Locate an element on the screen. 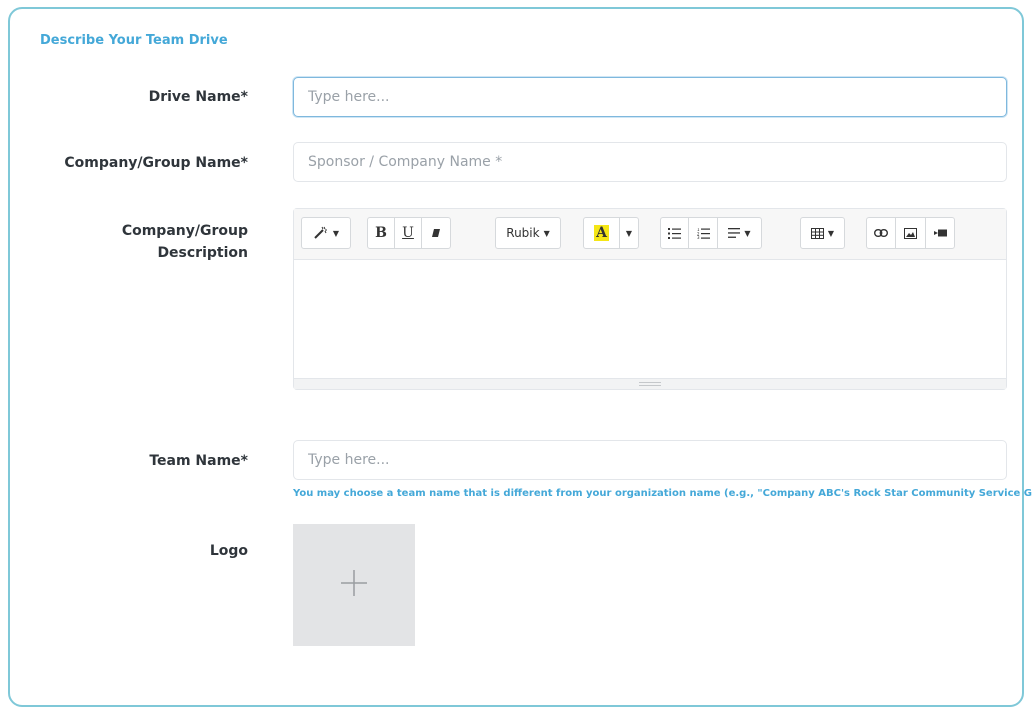 This screenshot has height=707, width=1032. video-button is located at coordinates (940, 233).